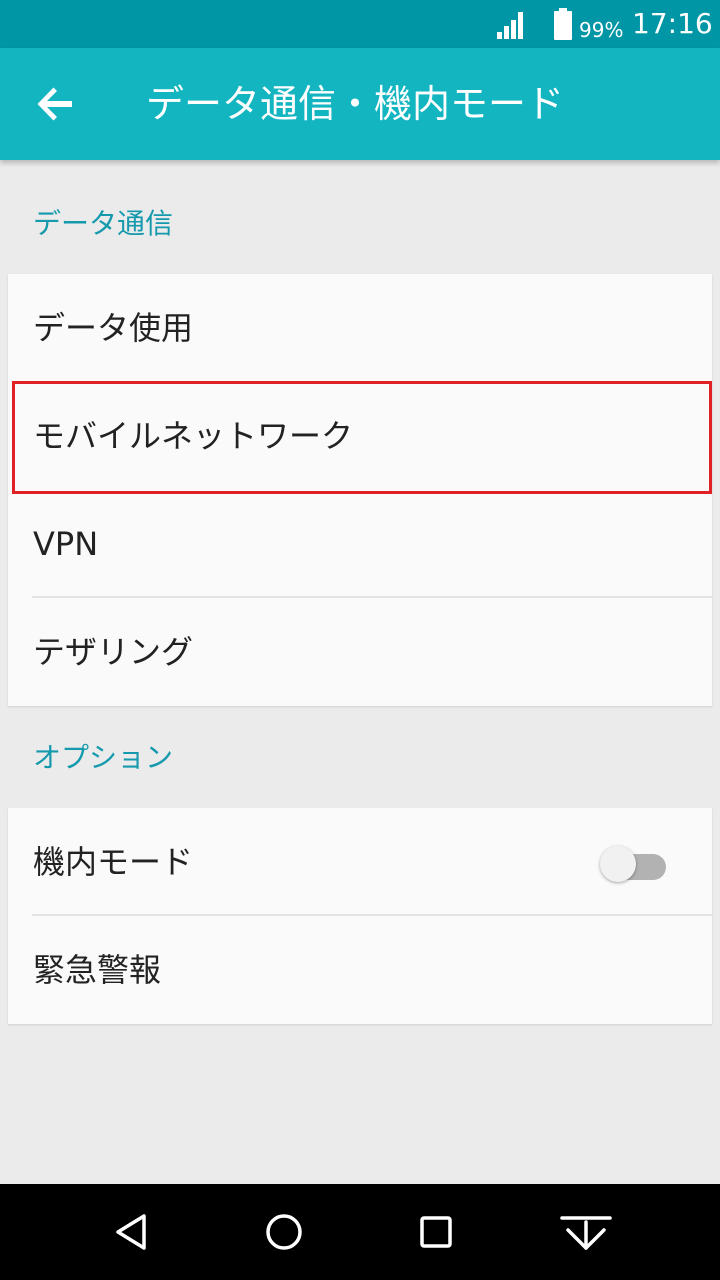  I want to click on battery-icon, so click(563, 24).